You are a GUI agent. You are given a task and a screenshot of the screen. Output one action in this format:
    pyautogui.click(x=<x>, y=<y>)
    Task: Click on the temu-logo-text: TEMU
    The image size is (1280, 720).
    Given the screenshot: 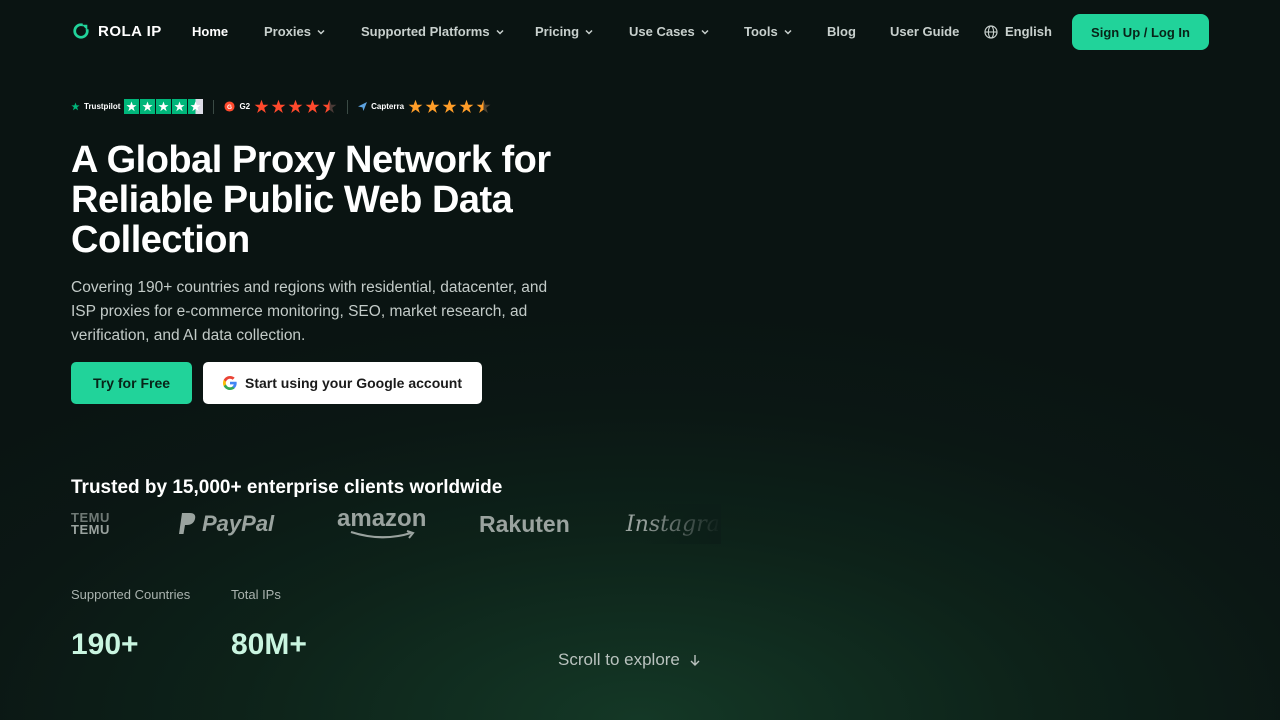 What is the action you would take?
    pyautogui.click(x=90, y=529)
    